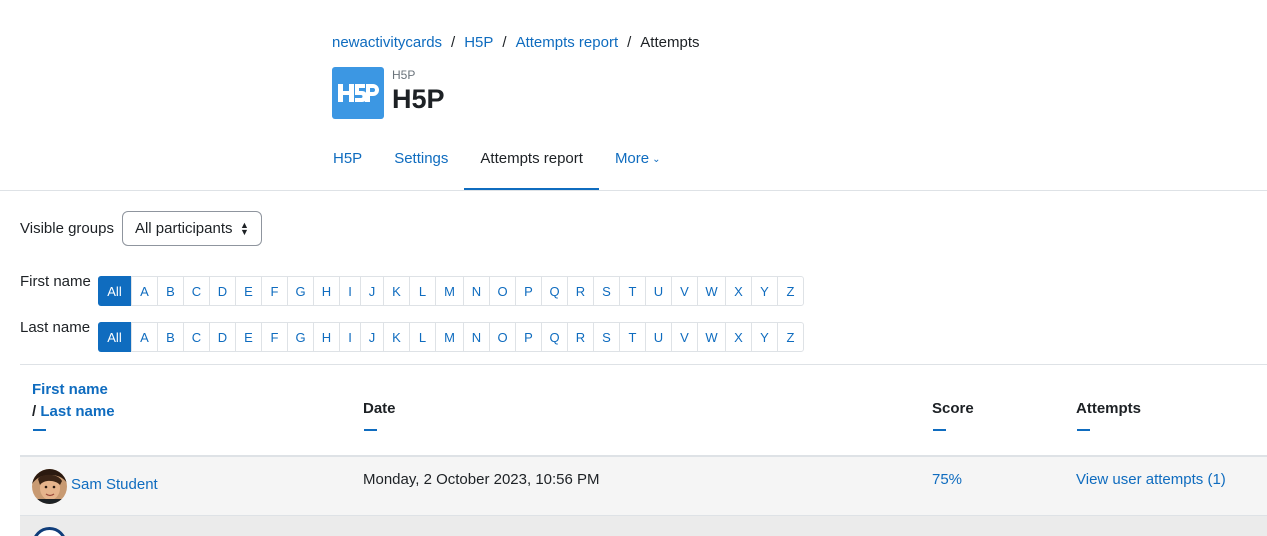  I want to click on first-name-initial-e: E, so click(248, 291).